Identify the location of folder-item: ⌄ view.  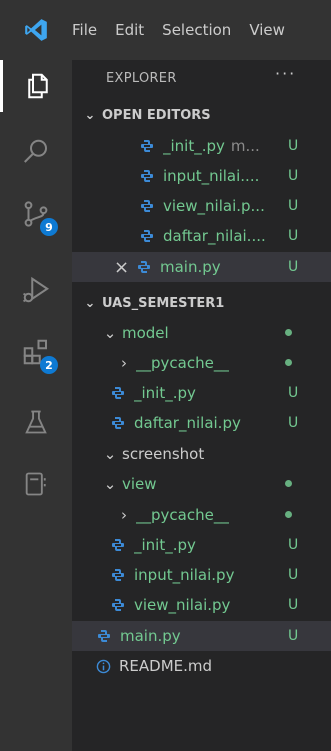
(201, 484).